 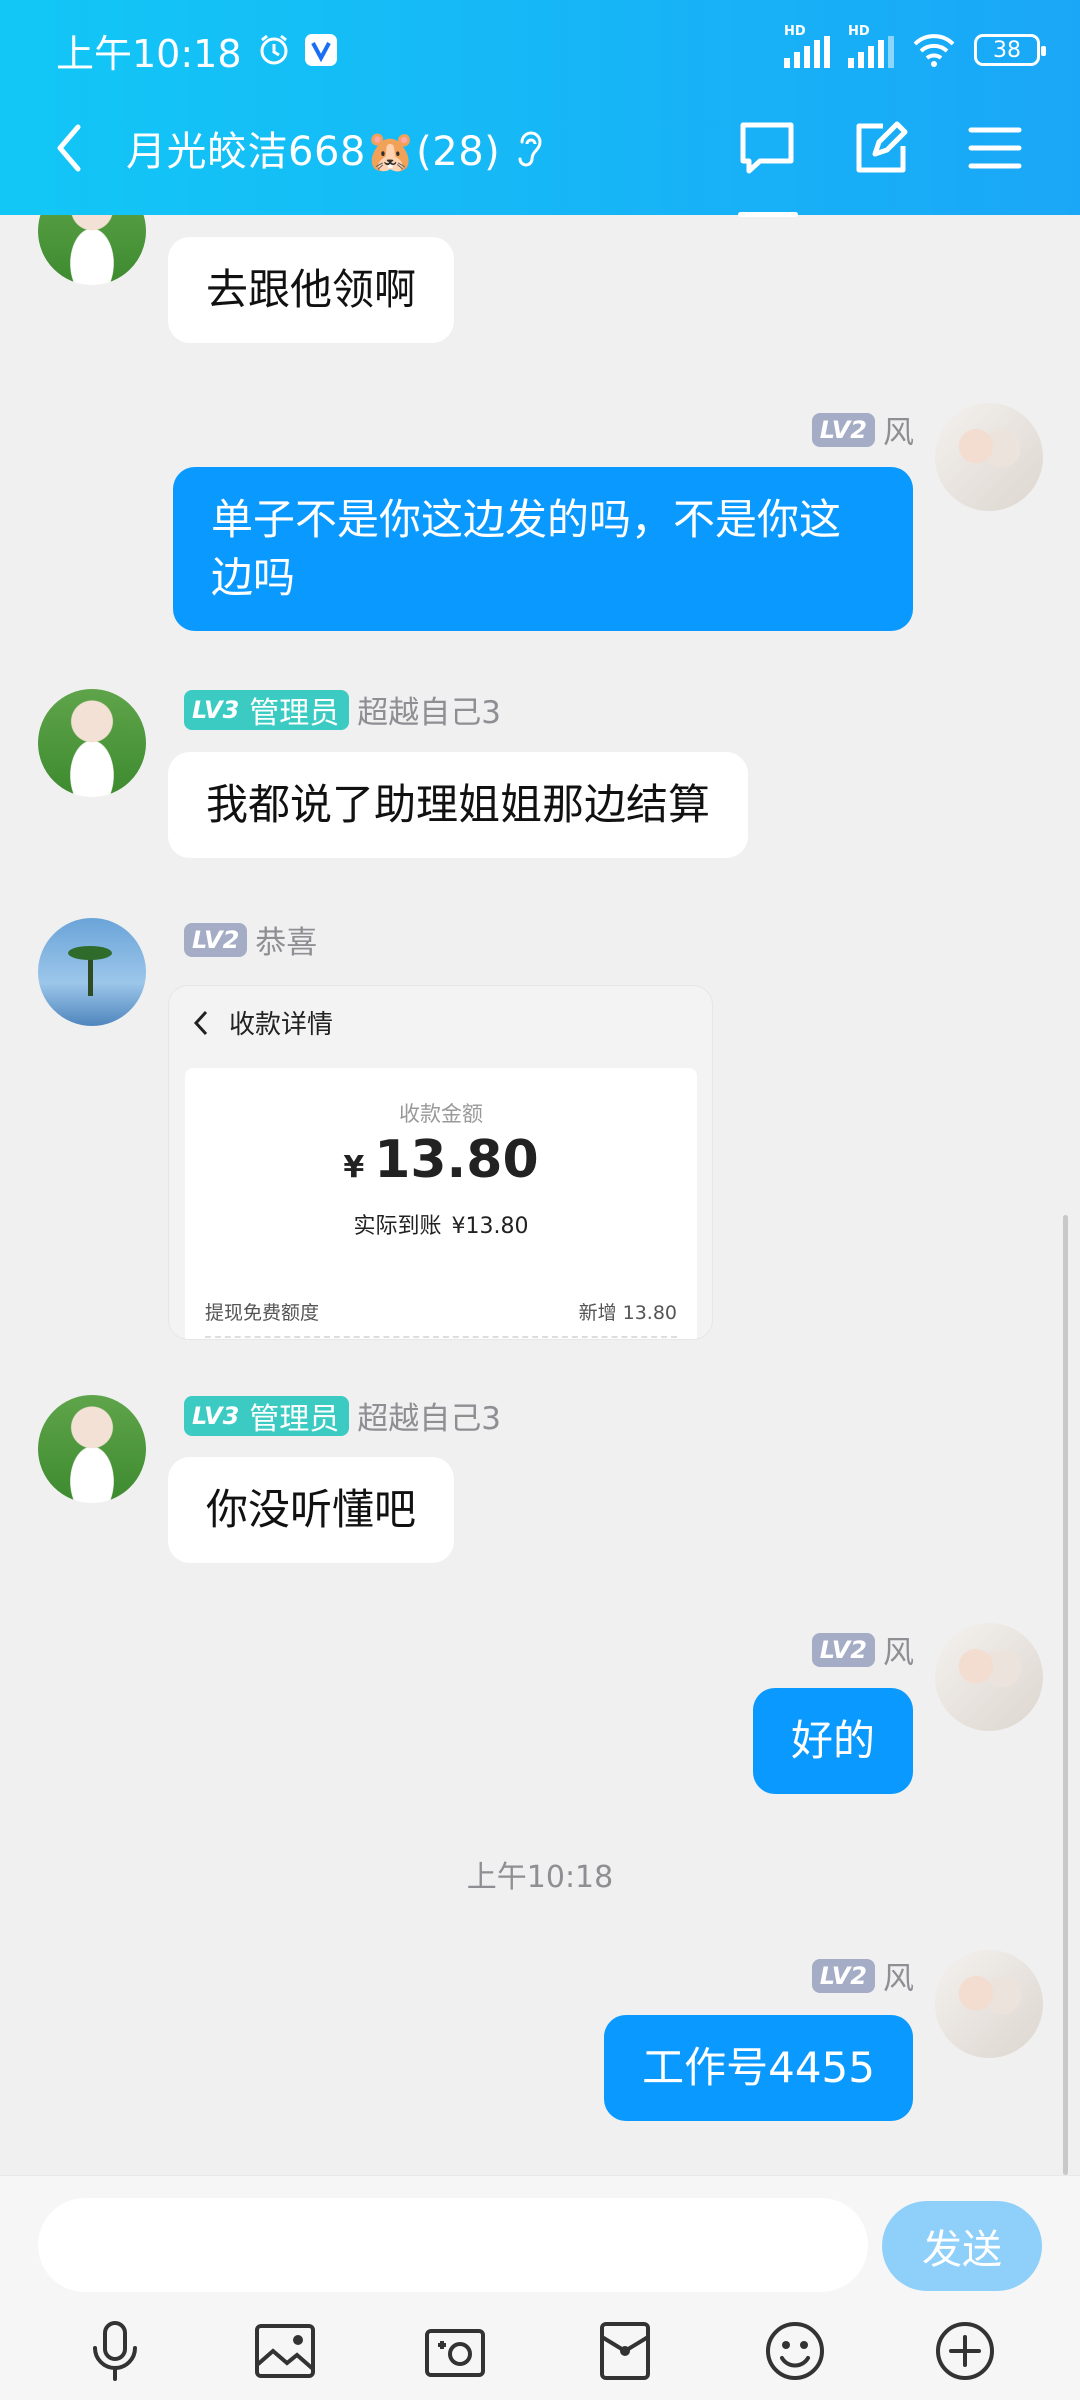 I want to click on more-button, so click(x=965, y=2351).